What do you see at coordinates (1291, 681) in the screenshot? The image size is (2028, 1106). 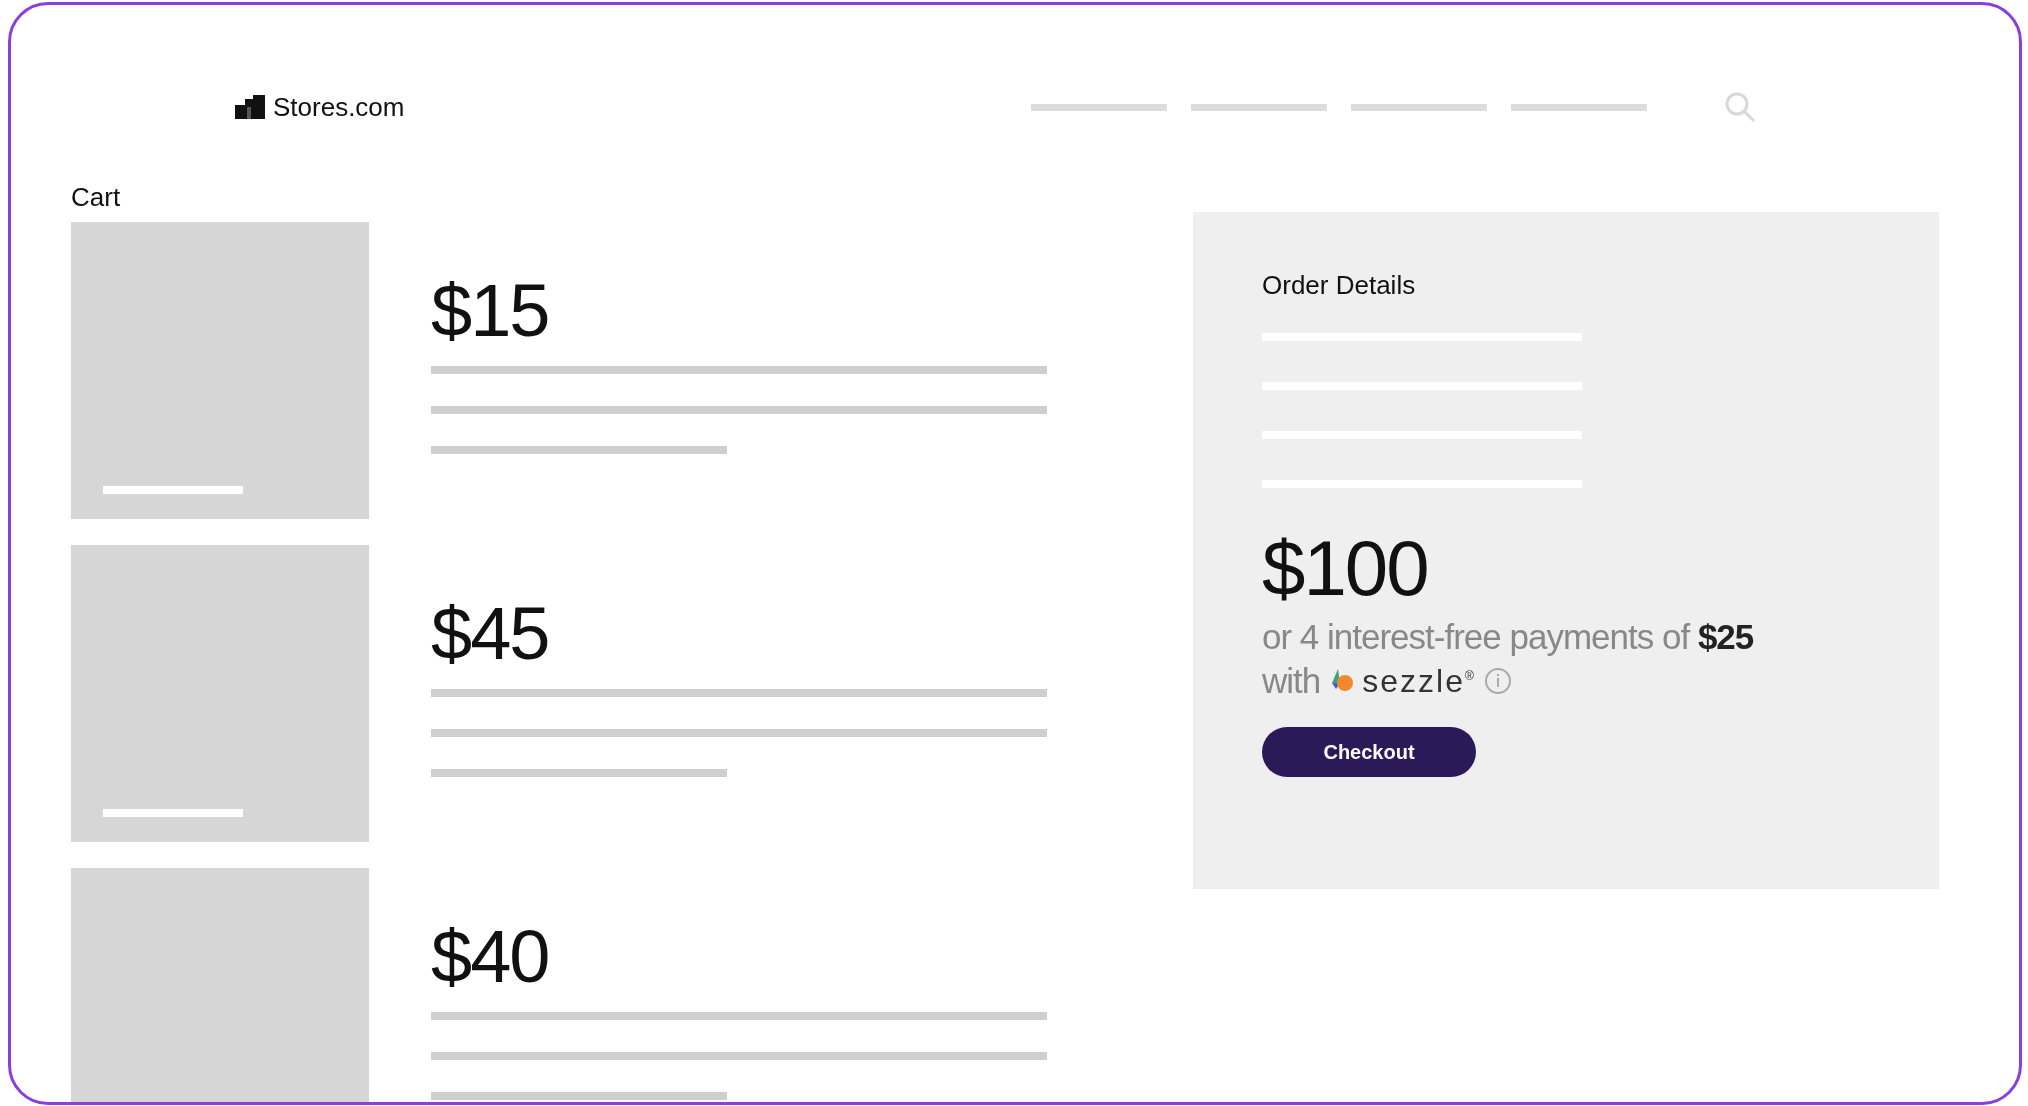 I see `with-text: with` at bounding box center [1291, 681].